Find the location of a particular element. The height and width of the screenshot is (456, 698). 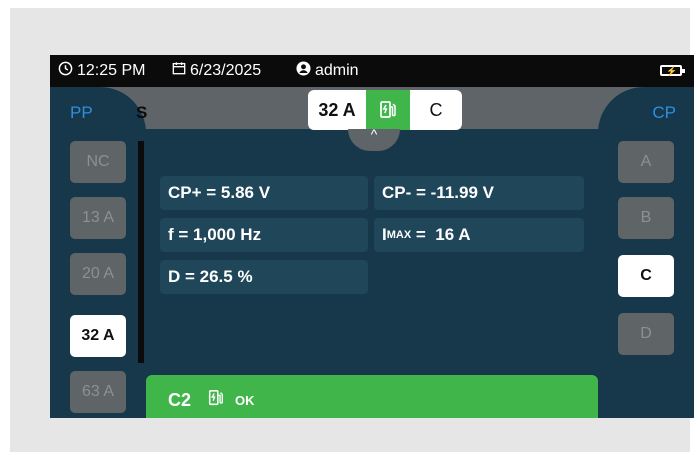

pp-button-13a: 13 A is located at coordinates (98, 218).